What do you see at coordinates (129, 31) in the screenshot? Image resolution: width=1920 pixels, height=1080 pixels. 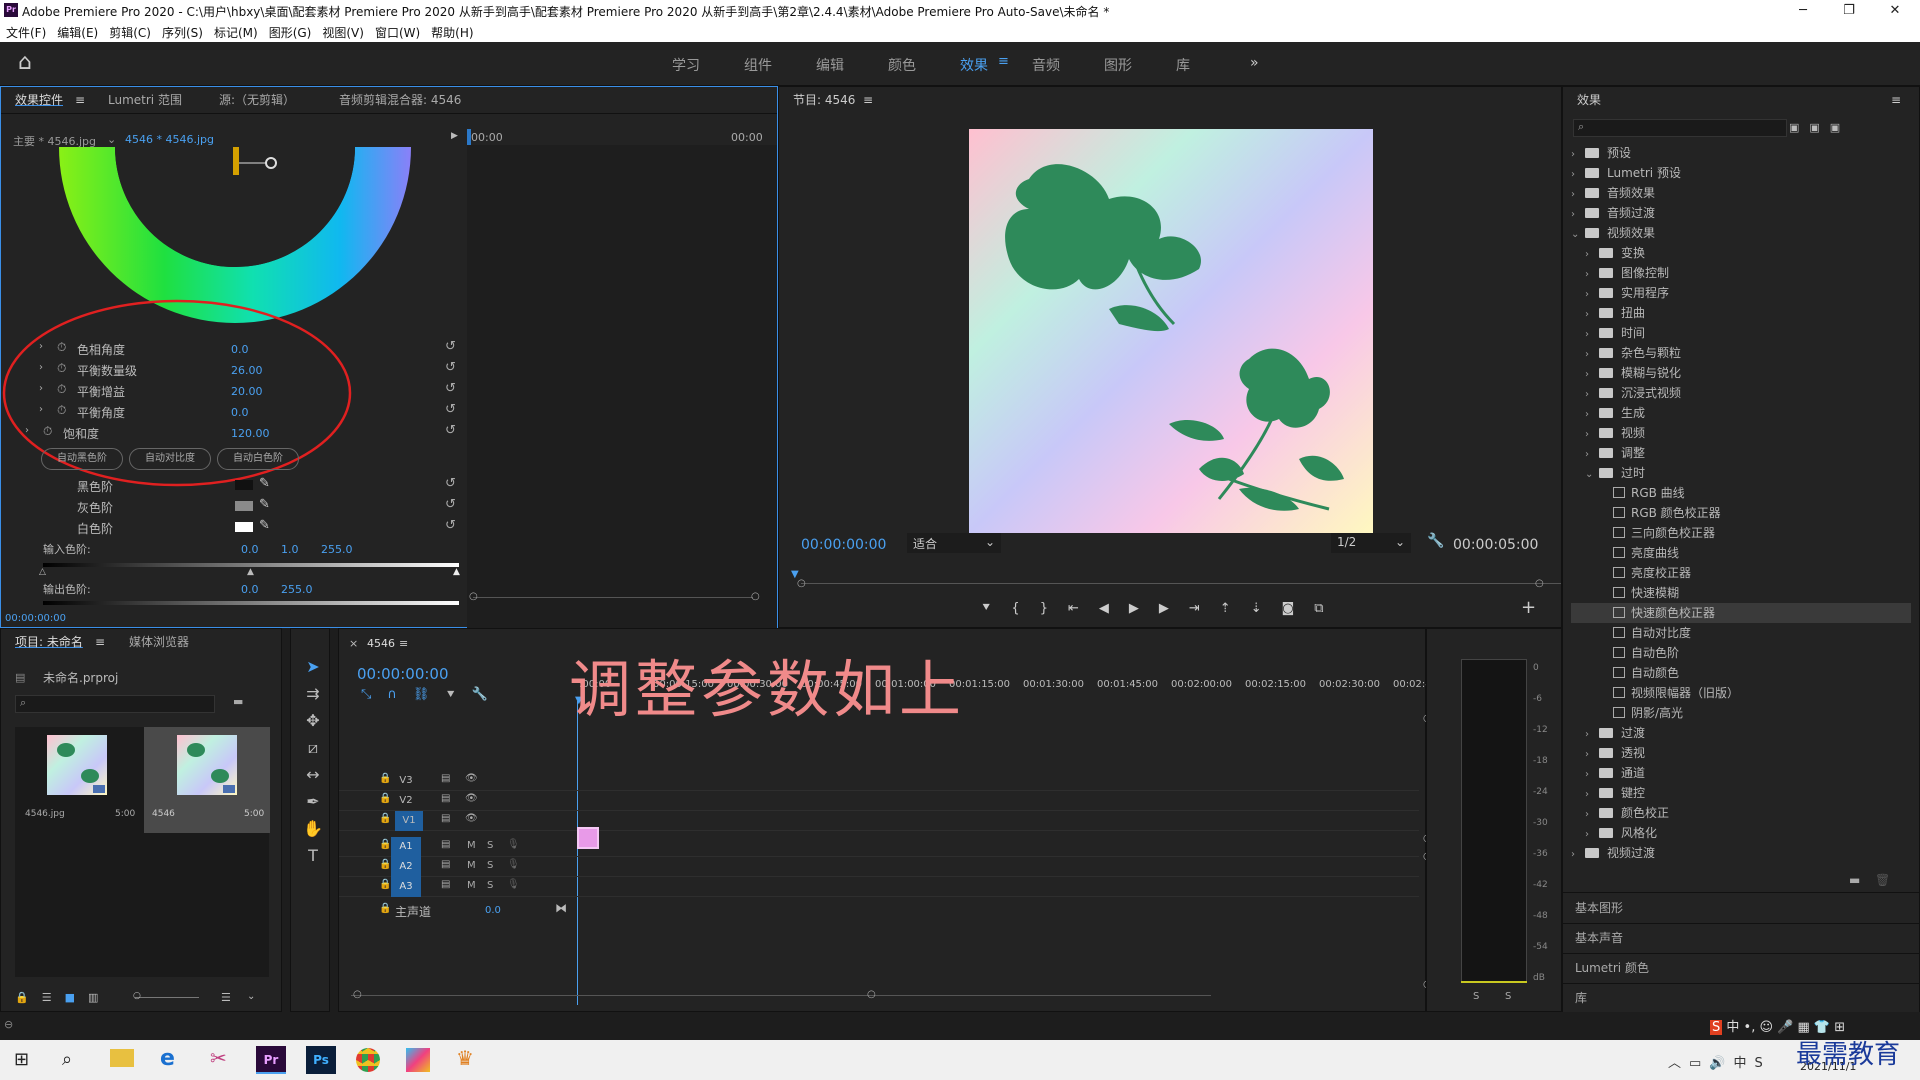 I see `menu-clip: 剪辑(C)` at bounding box center [129, 31].